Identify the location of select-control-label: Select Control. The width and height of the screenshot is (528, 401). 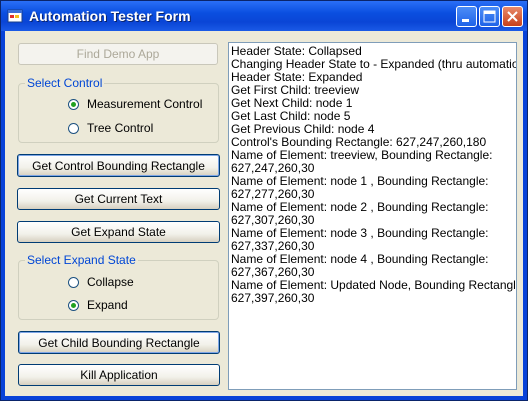
(65, 83).